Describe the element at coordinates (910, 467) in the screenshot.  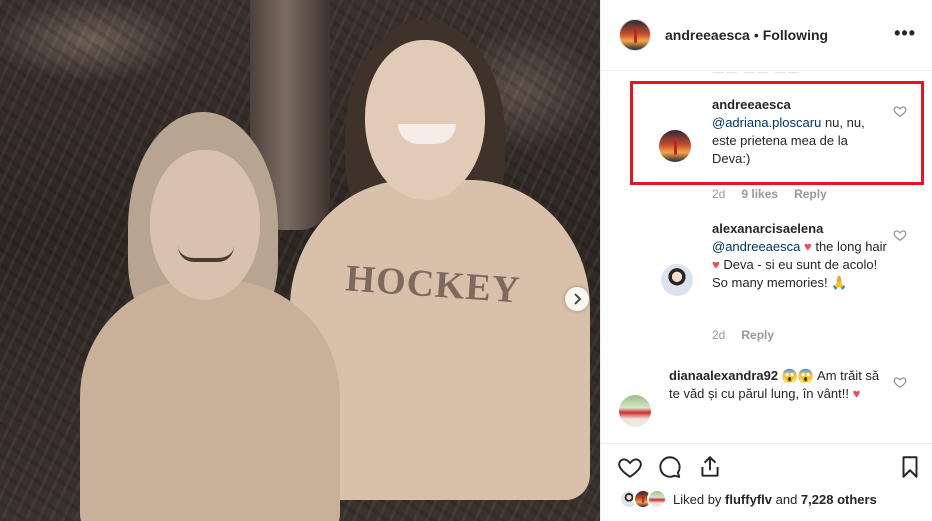
I see `bookmark-icon` at that location.